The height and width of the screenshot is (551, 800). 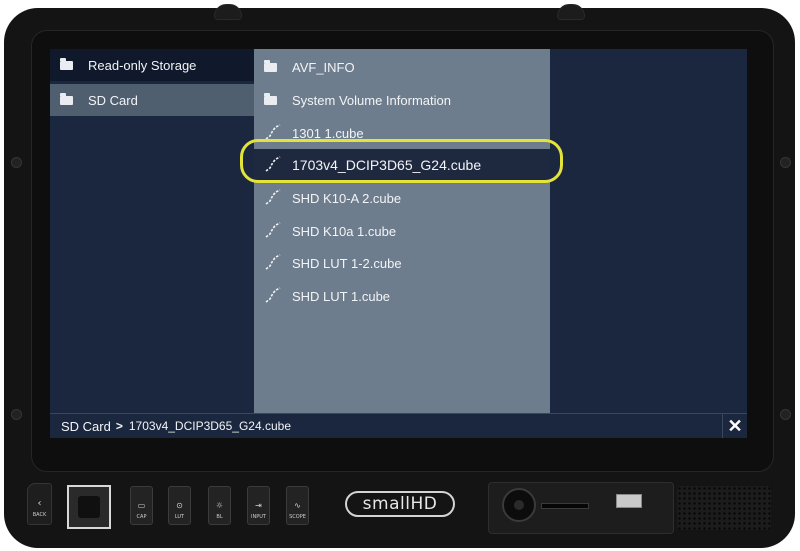 I want to click on storage-item-sd-card: SD Card, so click(x=152, y=100).